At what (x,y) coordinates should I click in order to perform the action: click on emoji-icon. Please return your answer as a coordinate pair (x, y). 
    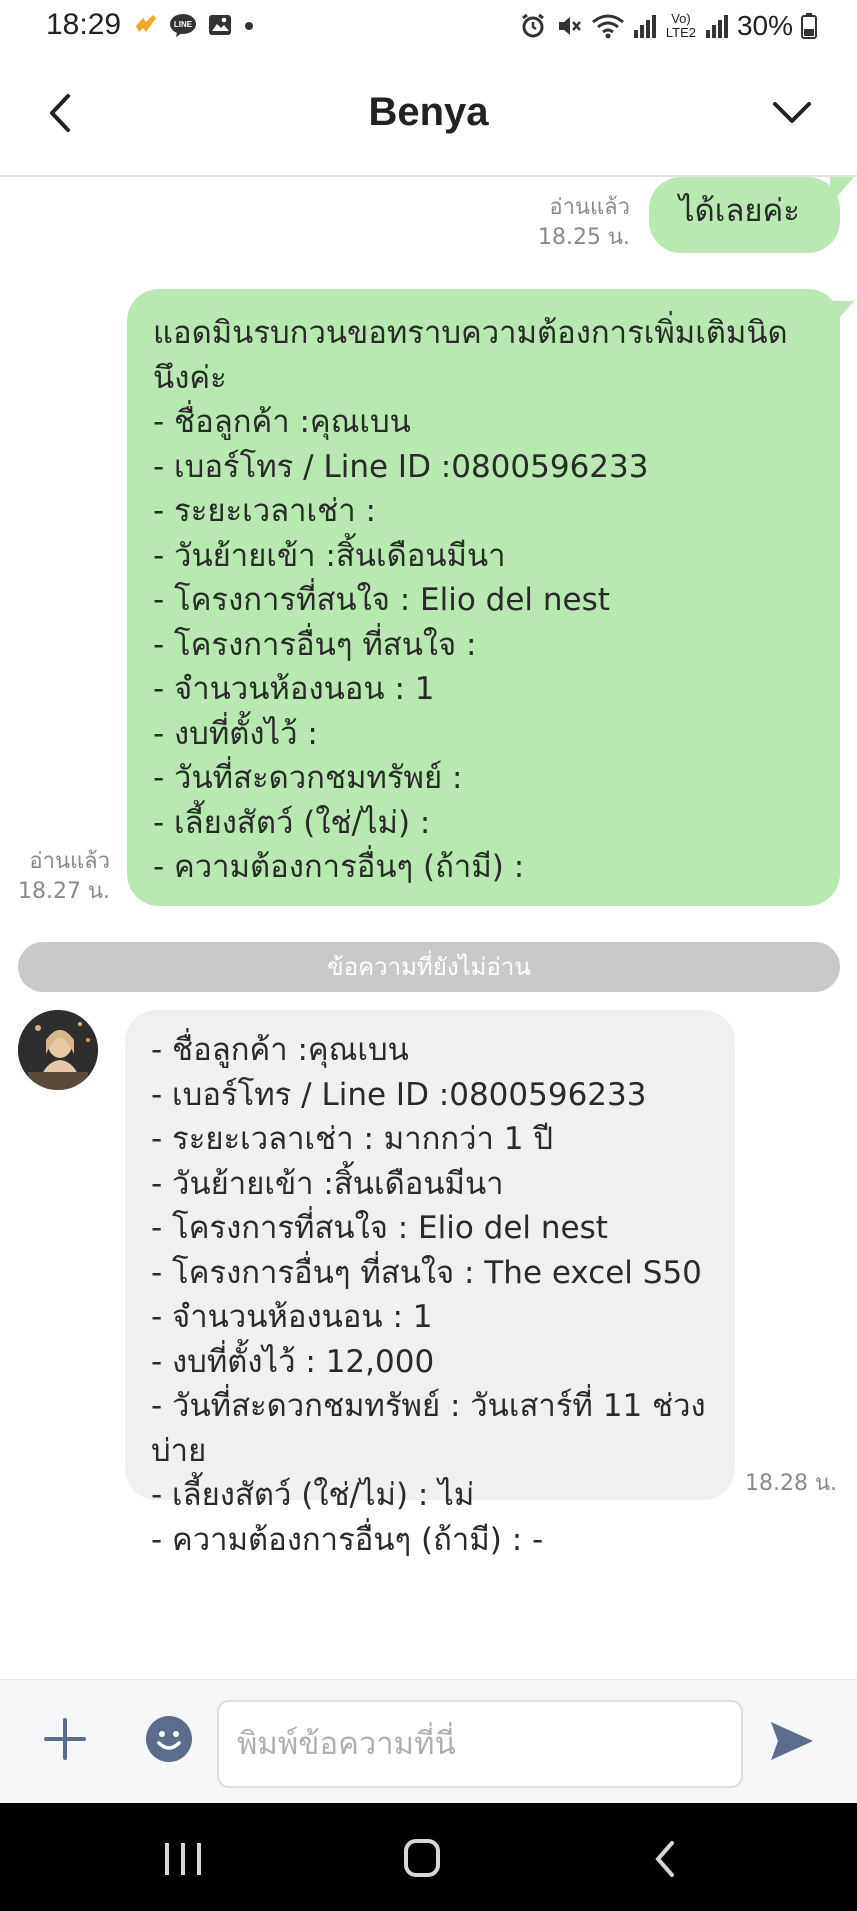
    Looking at the image, I should click on (169, 1739).